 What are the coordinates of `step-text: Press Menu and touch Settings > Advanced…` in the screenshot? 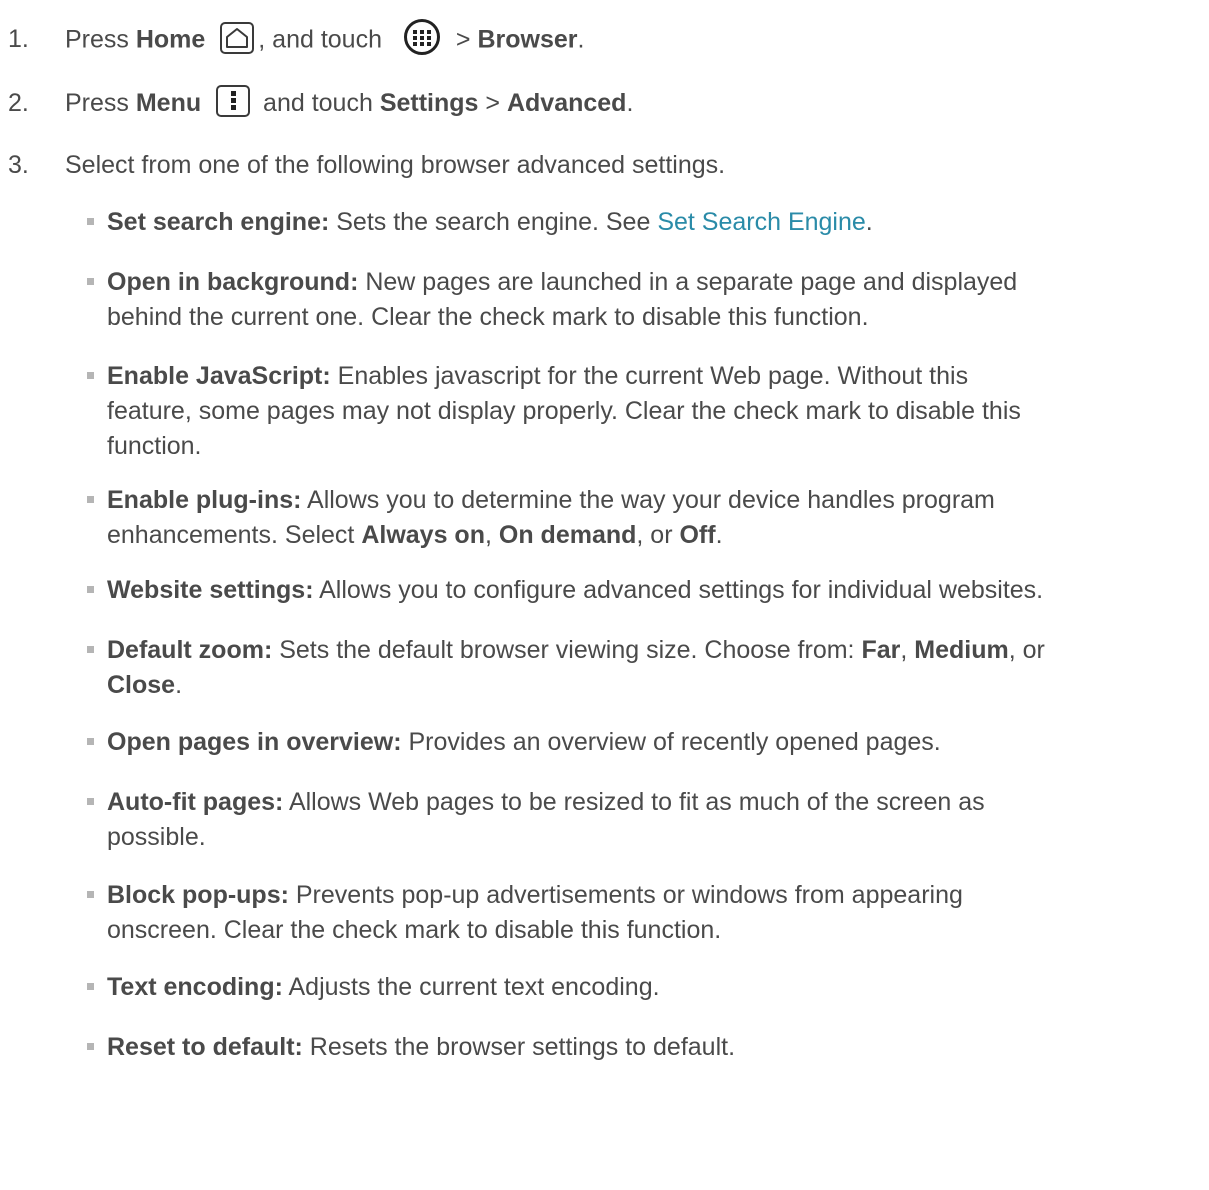 It's located at (349, 103).